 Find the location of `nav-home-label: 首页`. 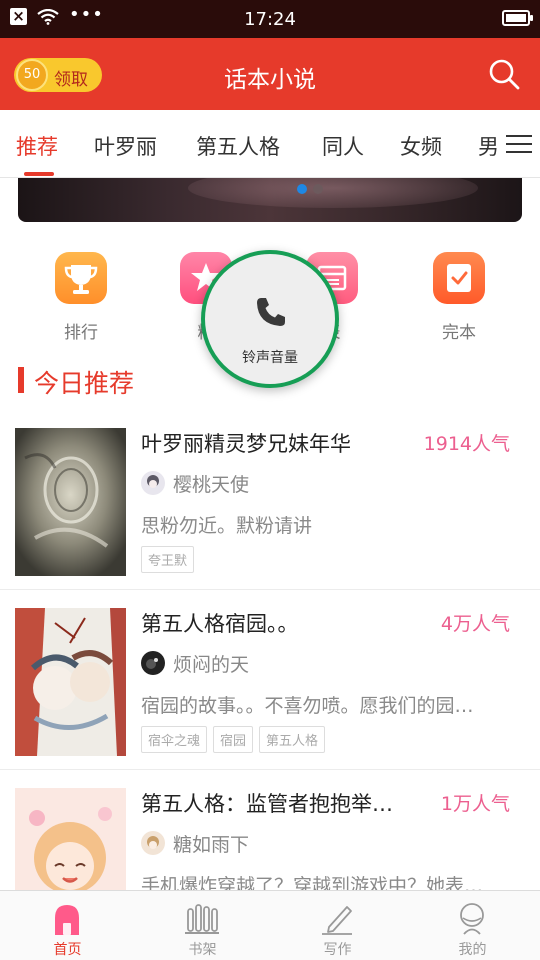

nav-home-label: 首页 is located at coordinates (67, 950).